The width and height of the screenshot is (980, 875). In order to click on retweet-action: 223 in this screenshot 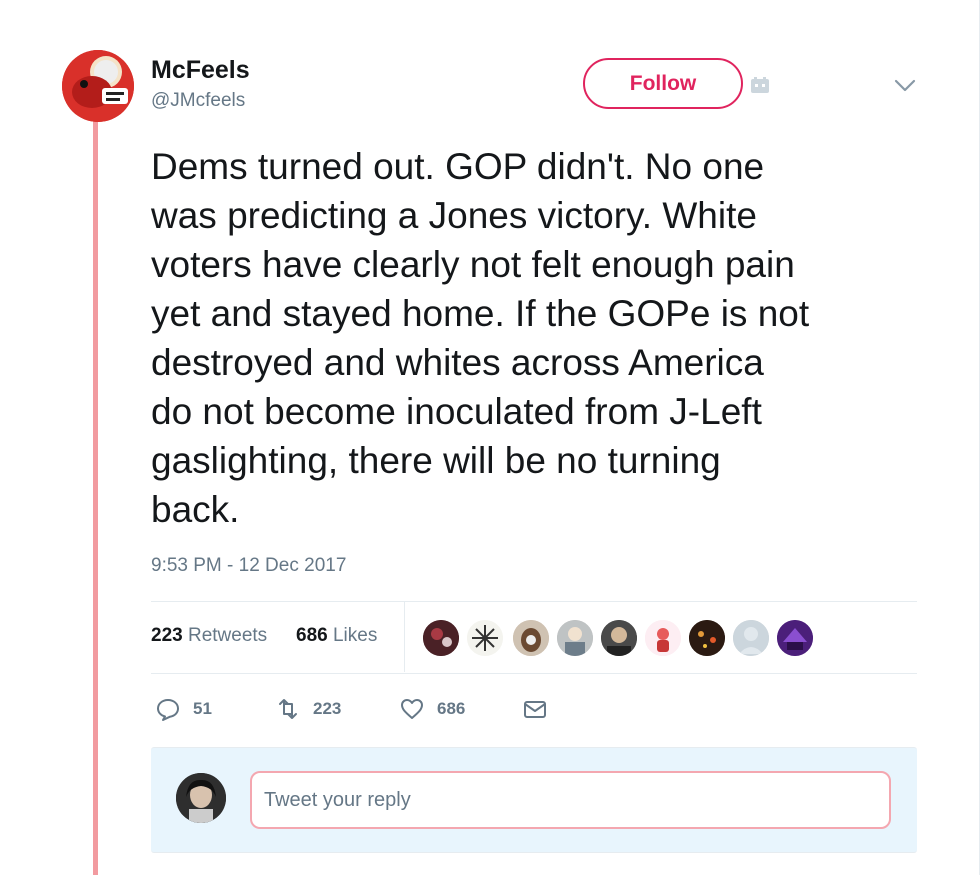, I will do `click(308, 709)`.